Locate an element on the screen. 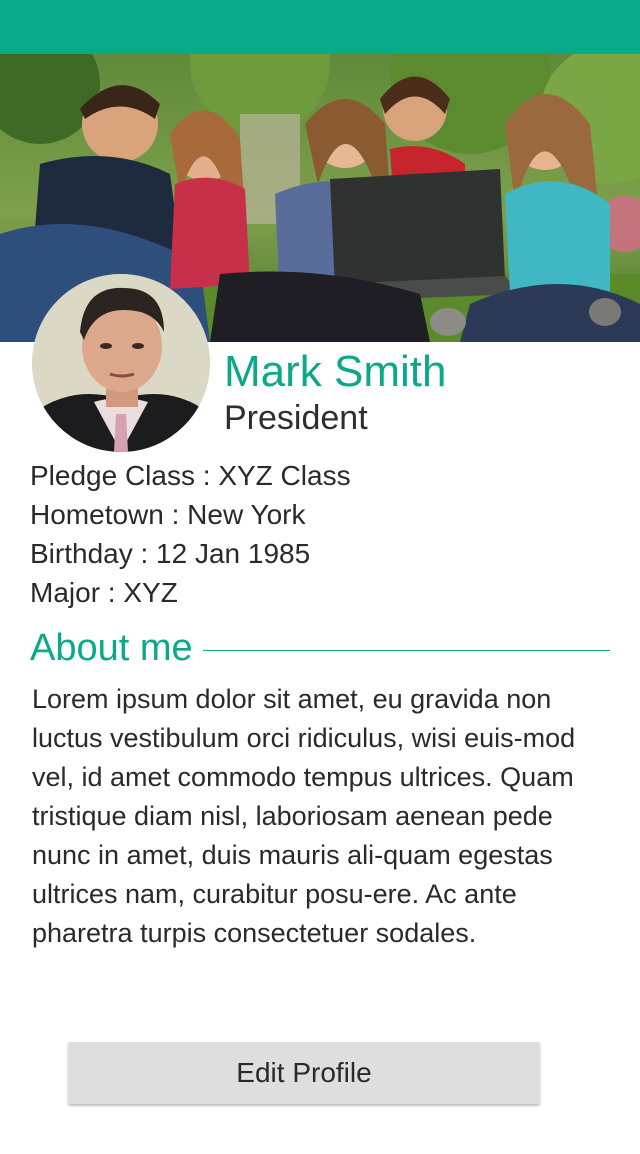 The width and height of the screenshot is (640, 1154). edit-profile-button: Edit Profile is located at coordinates (304, 1073).